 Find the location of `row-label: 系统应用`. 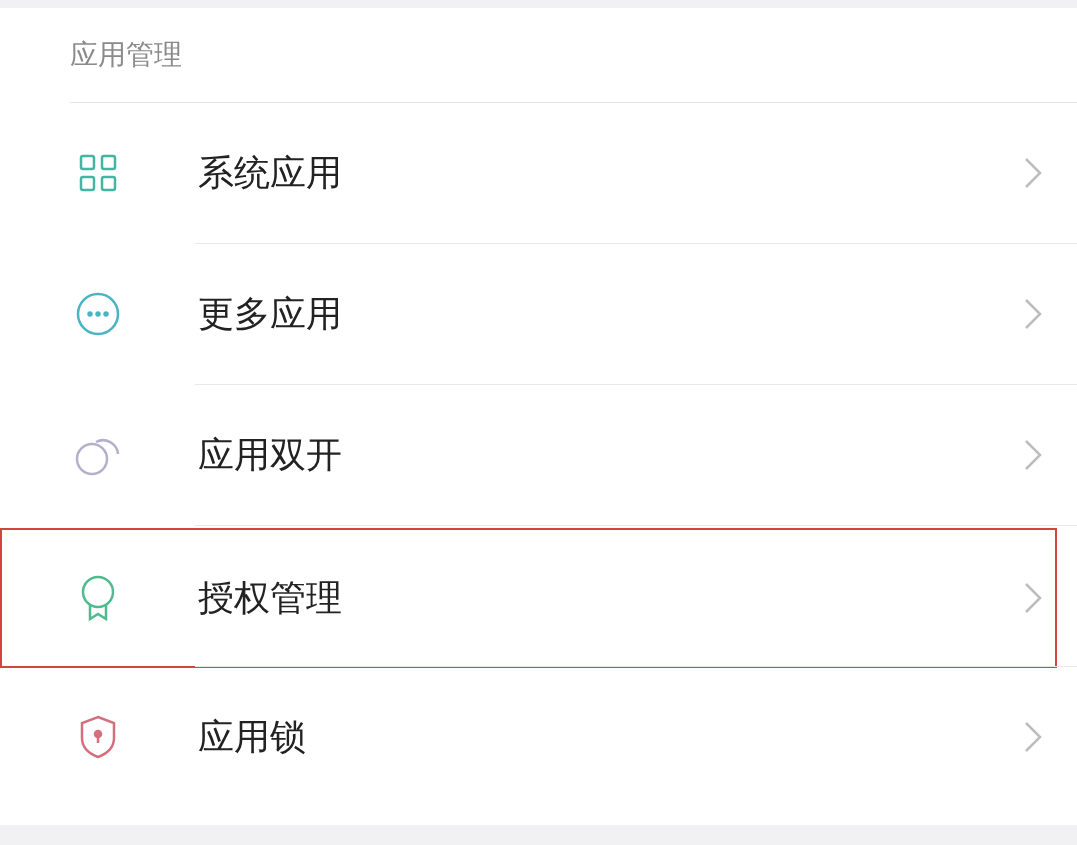

row-label: 系统应用 is located at coordinates (270, 173).